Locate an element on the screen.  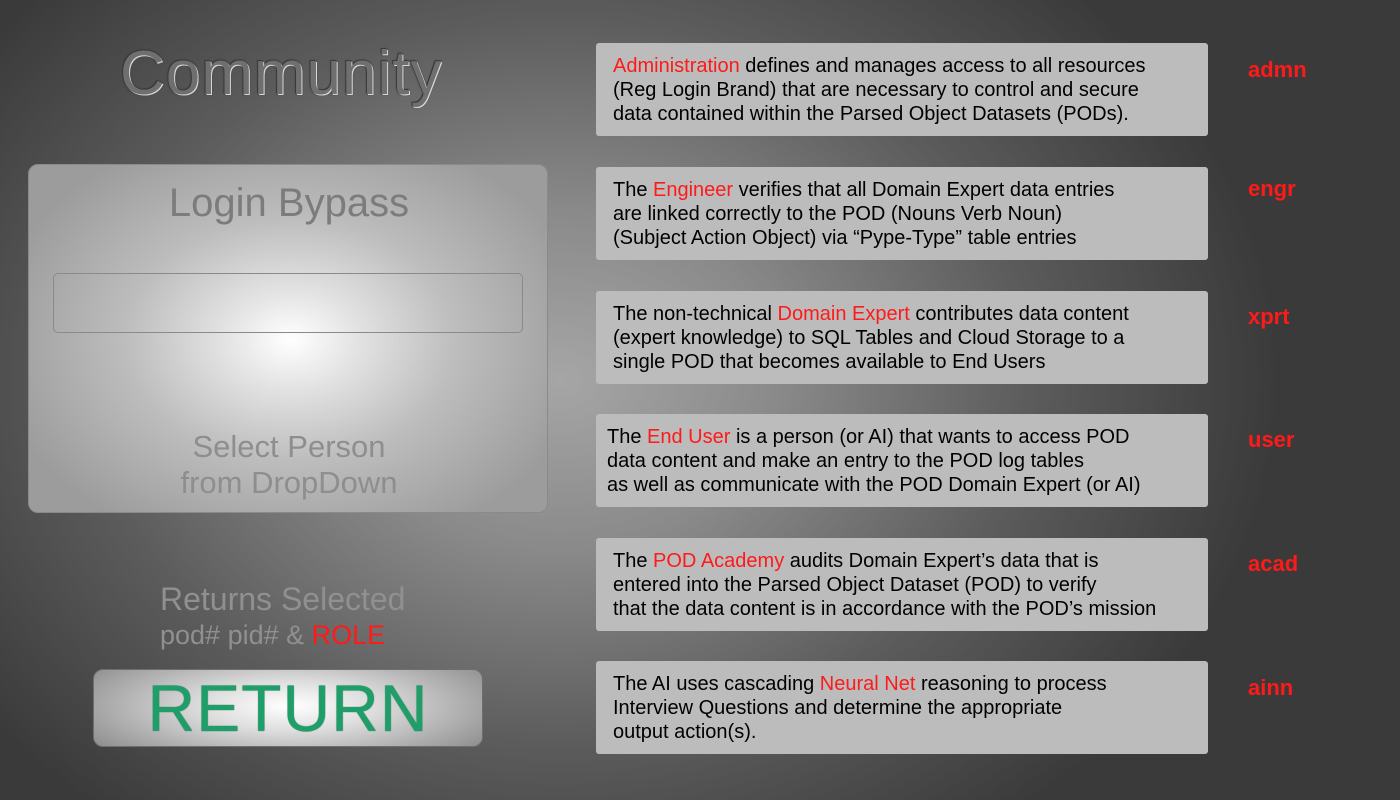
returns-description: Returns Selected pod# pid# & ROLE is located at coordinates (282, 616).